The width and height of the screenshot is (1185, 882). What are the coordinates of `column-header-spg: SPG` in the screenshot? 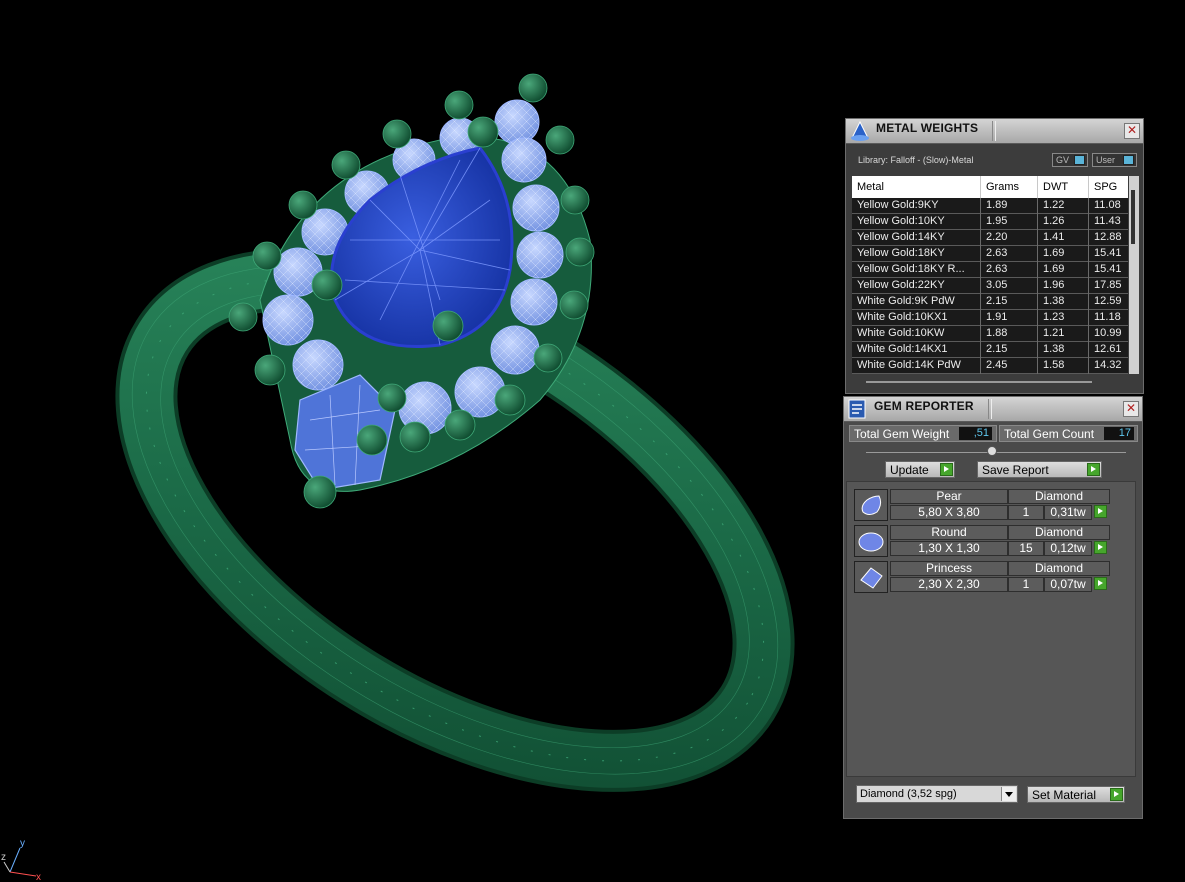 It's located at (1105, 187).